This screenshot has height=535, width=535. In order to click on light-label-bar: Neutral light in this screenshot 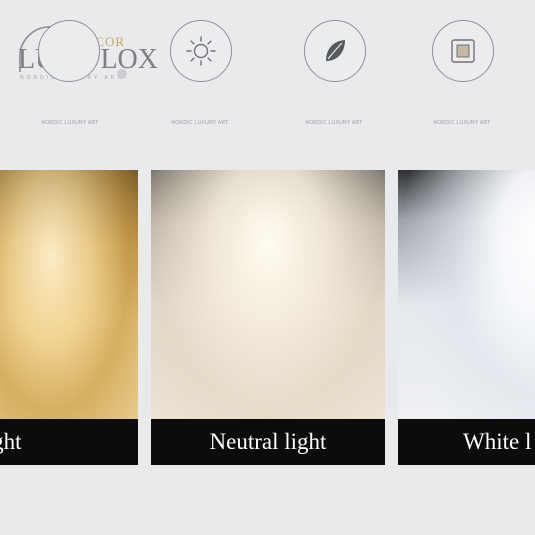, I will do `click(268, 442)`.